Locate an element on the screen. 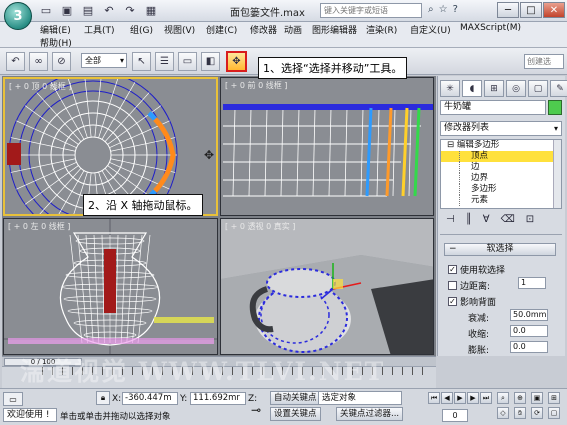 The height and width of the screenshot is (425, 567). redo-icon: ↷ is located at coordinates (130, 10).